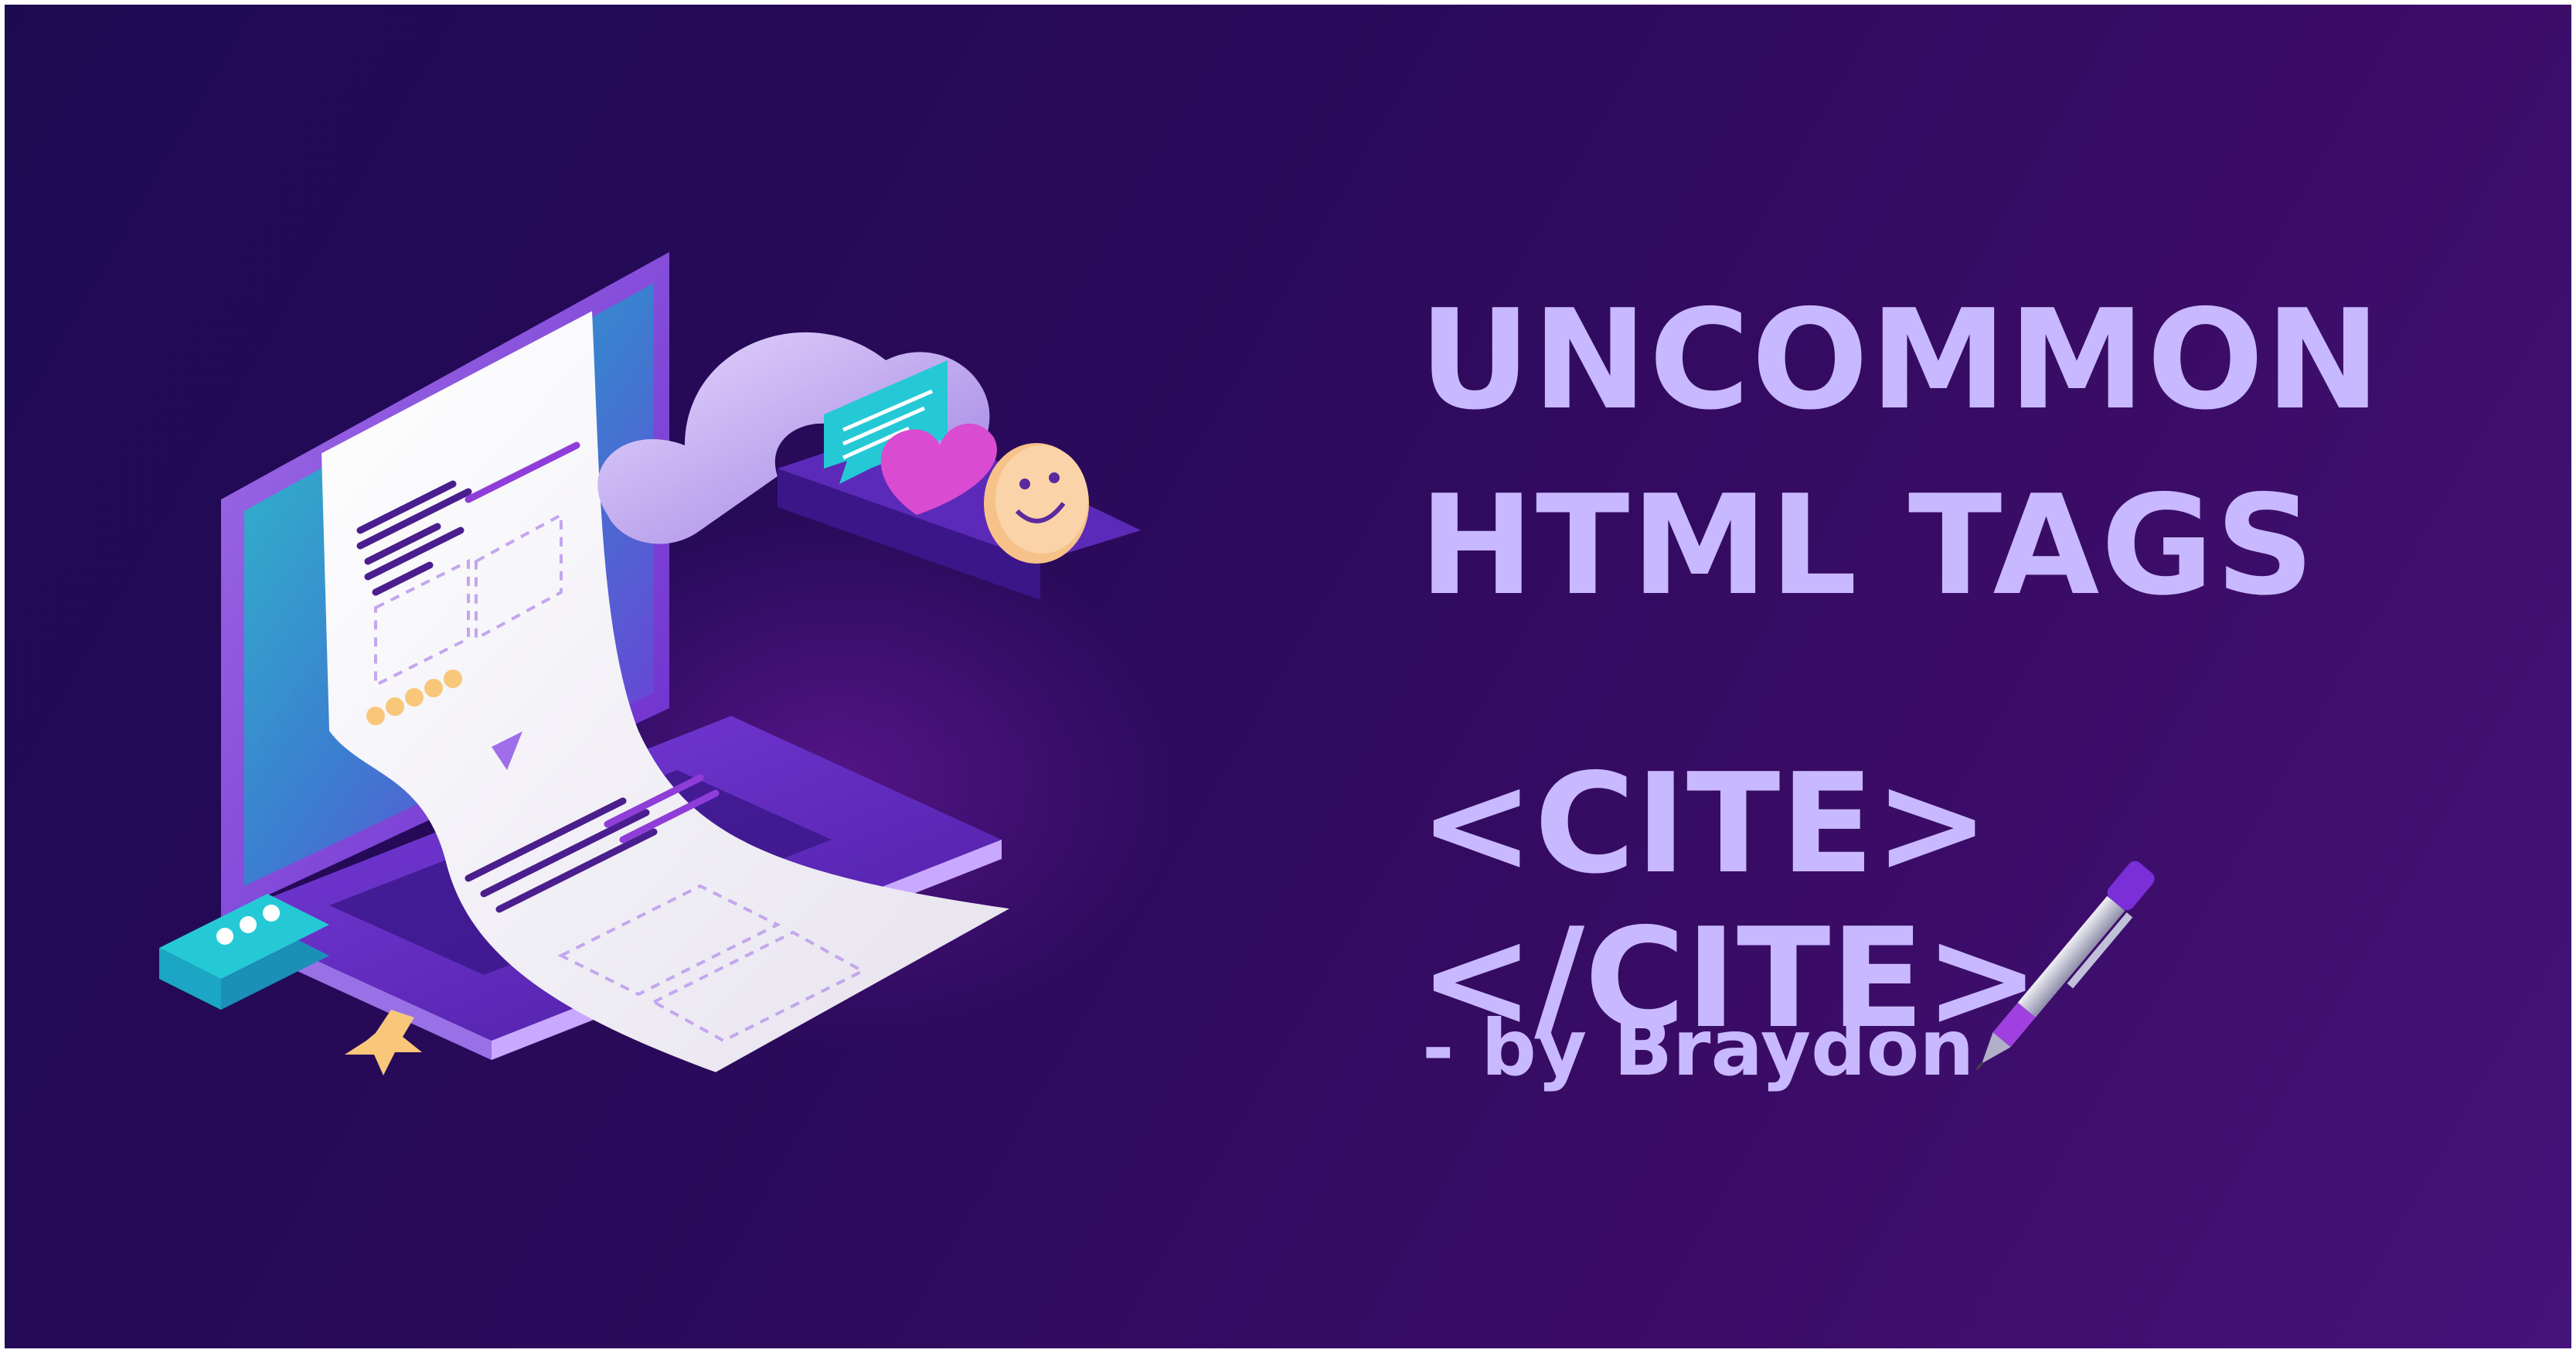 The image size is (2576, 1353). I want to click on star-icon, so click(383, 1042).